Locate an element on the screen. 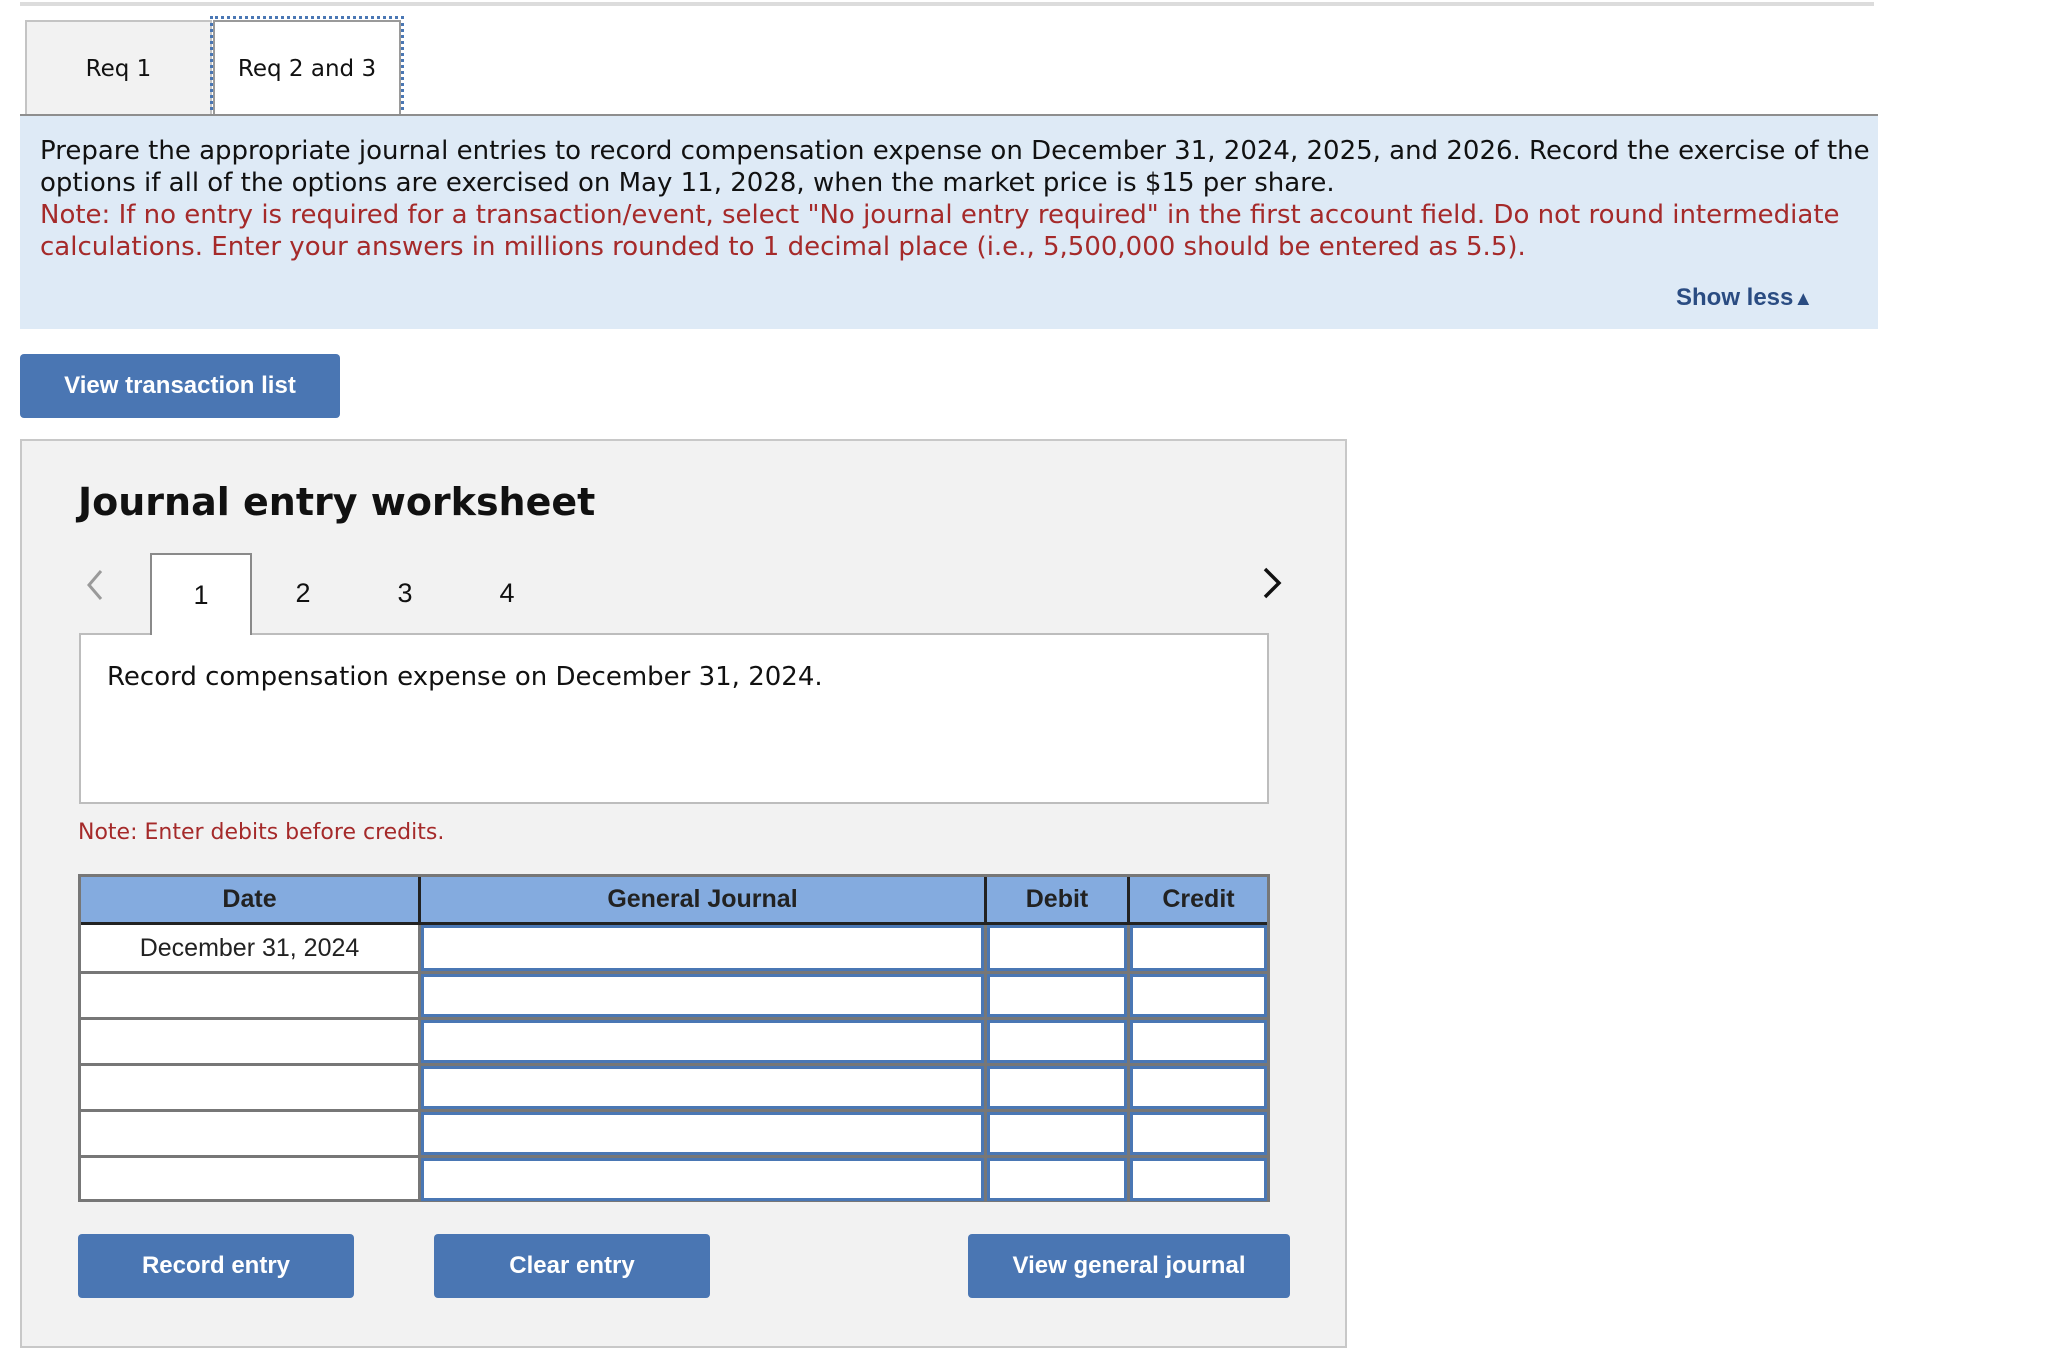  clear-entry-button: Clear entry is located at coordinates (572, 1266).